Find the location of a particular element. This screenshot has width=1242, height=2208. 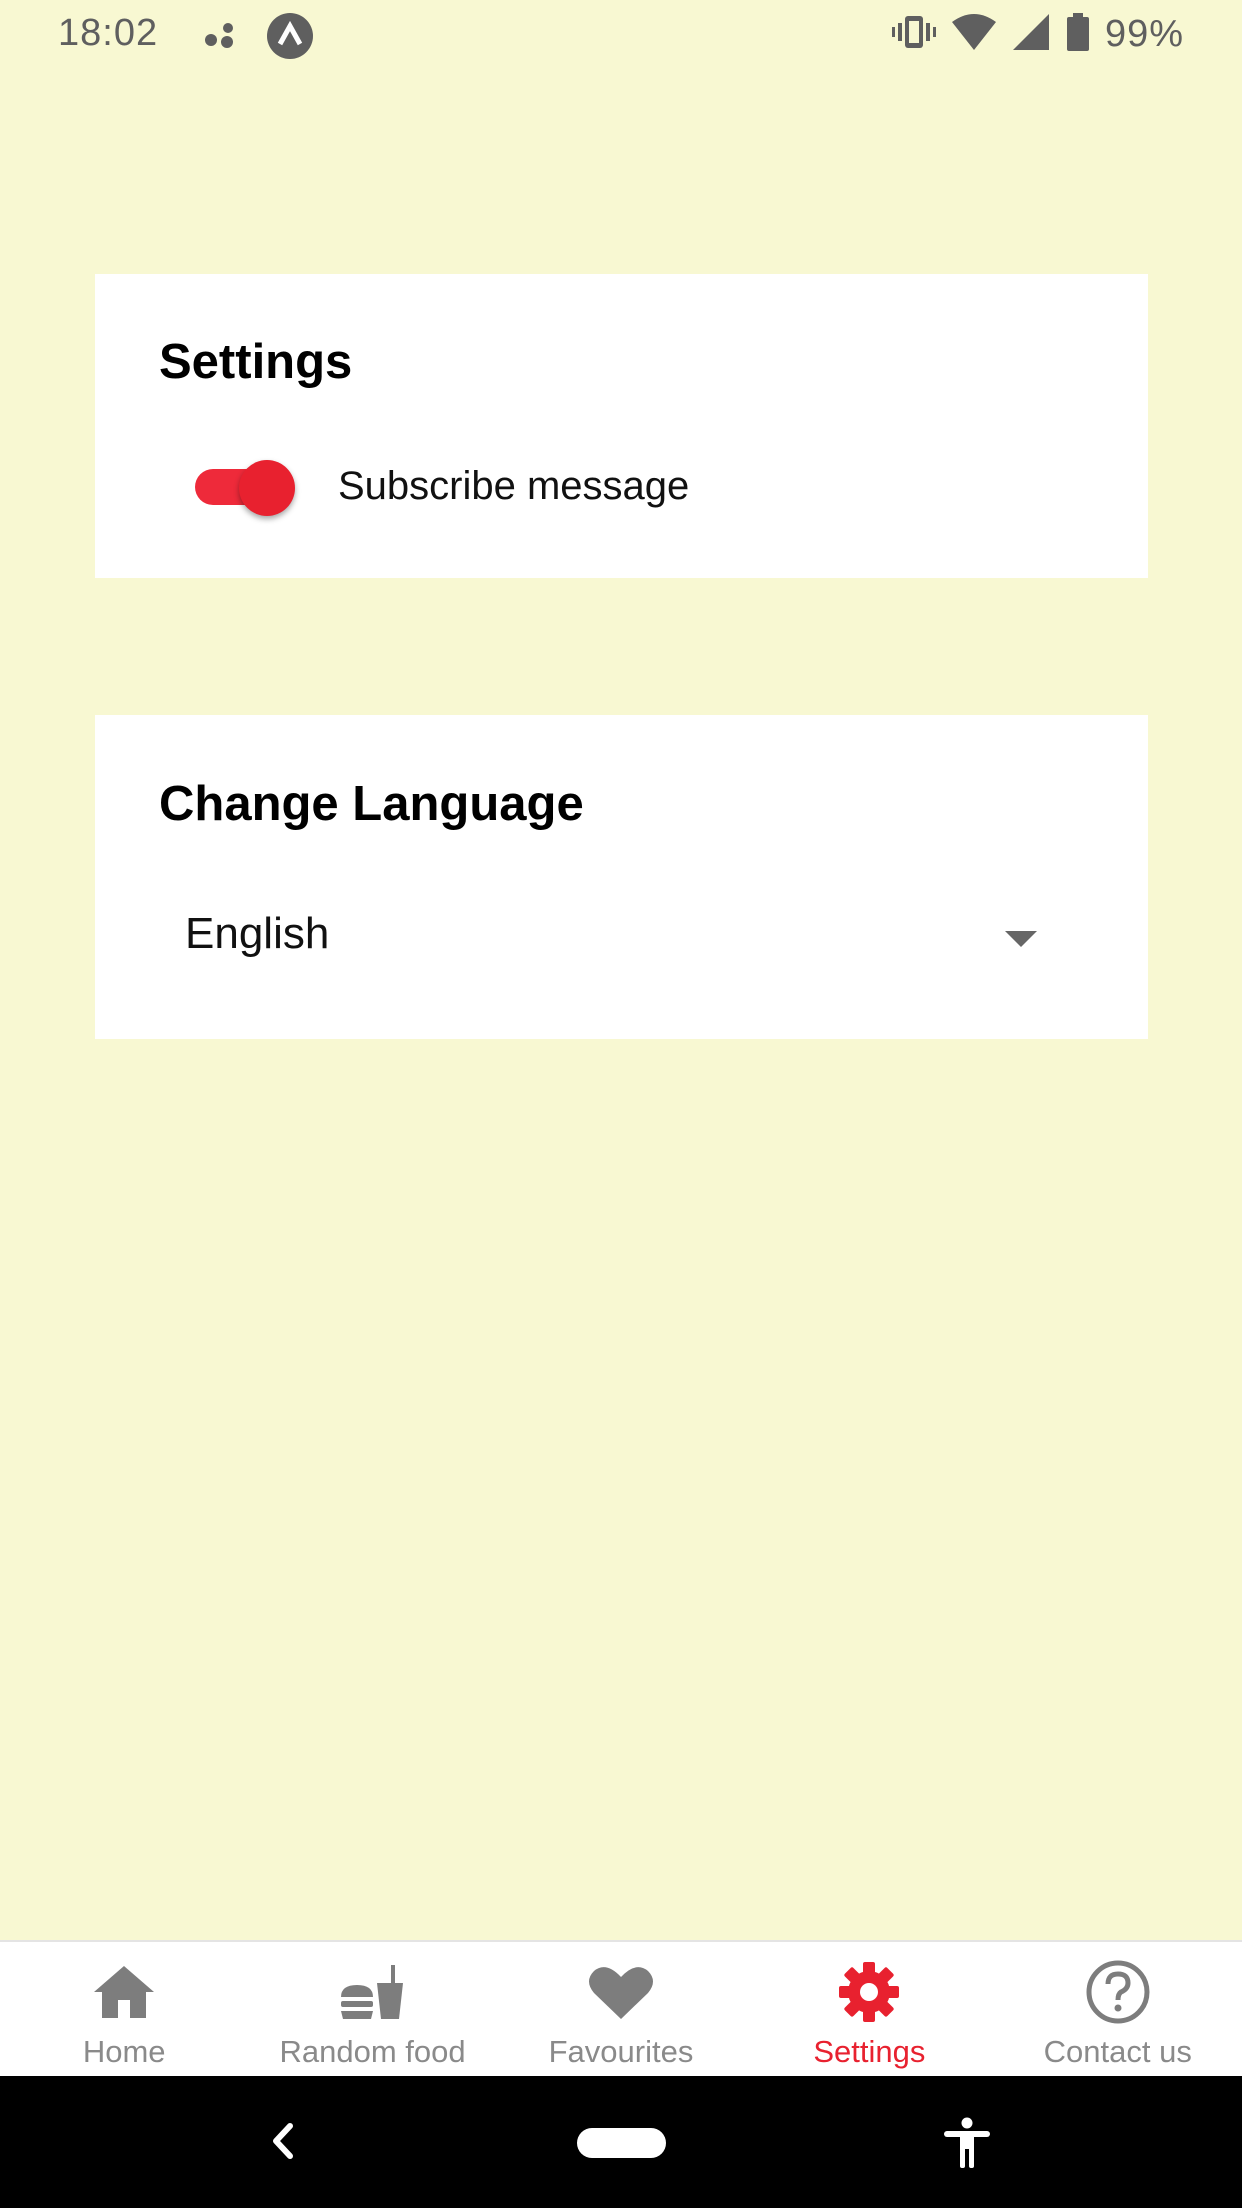

toggle-thumb is located at coordinates (267, 488).